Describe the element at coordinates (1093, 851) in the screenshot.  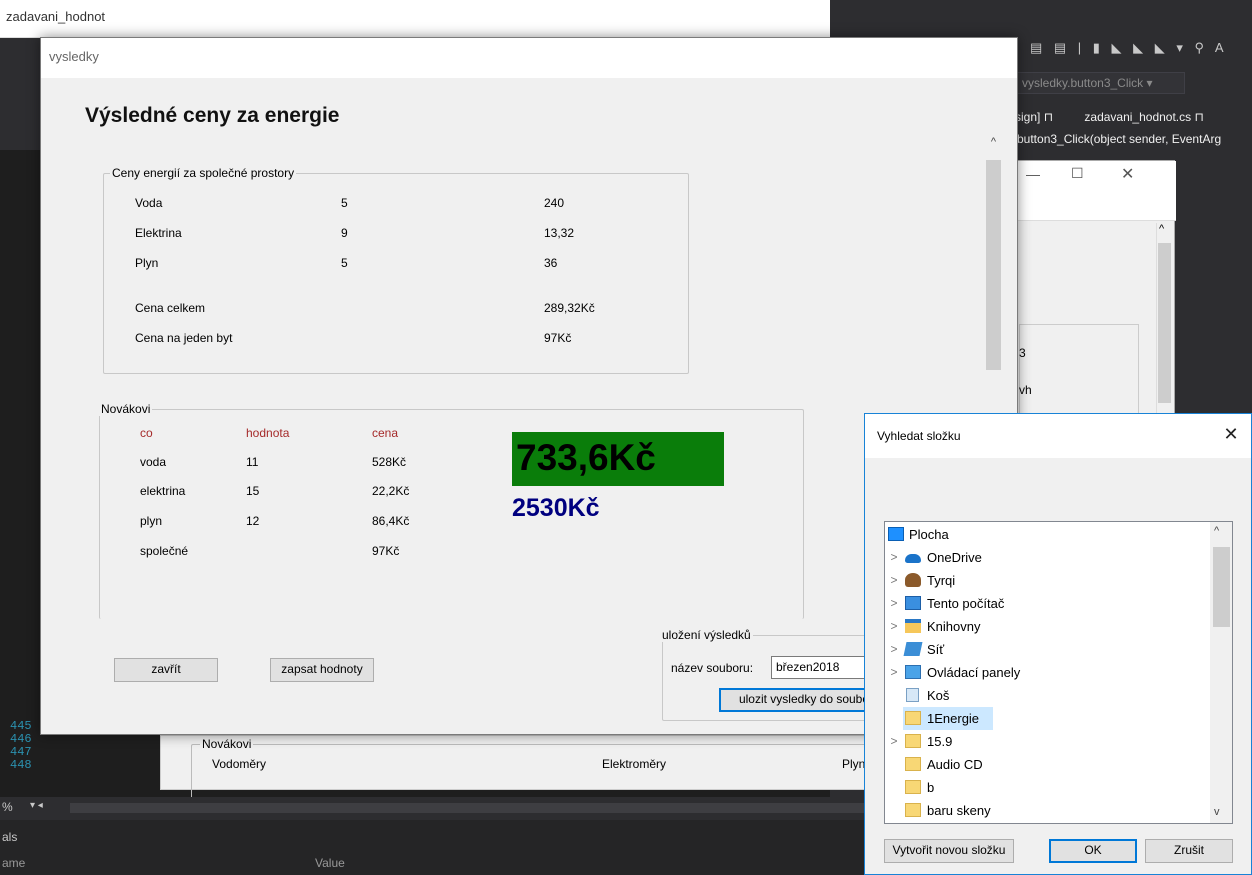
I see `ok-button: OK` at that location.